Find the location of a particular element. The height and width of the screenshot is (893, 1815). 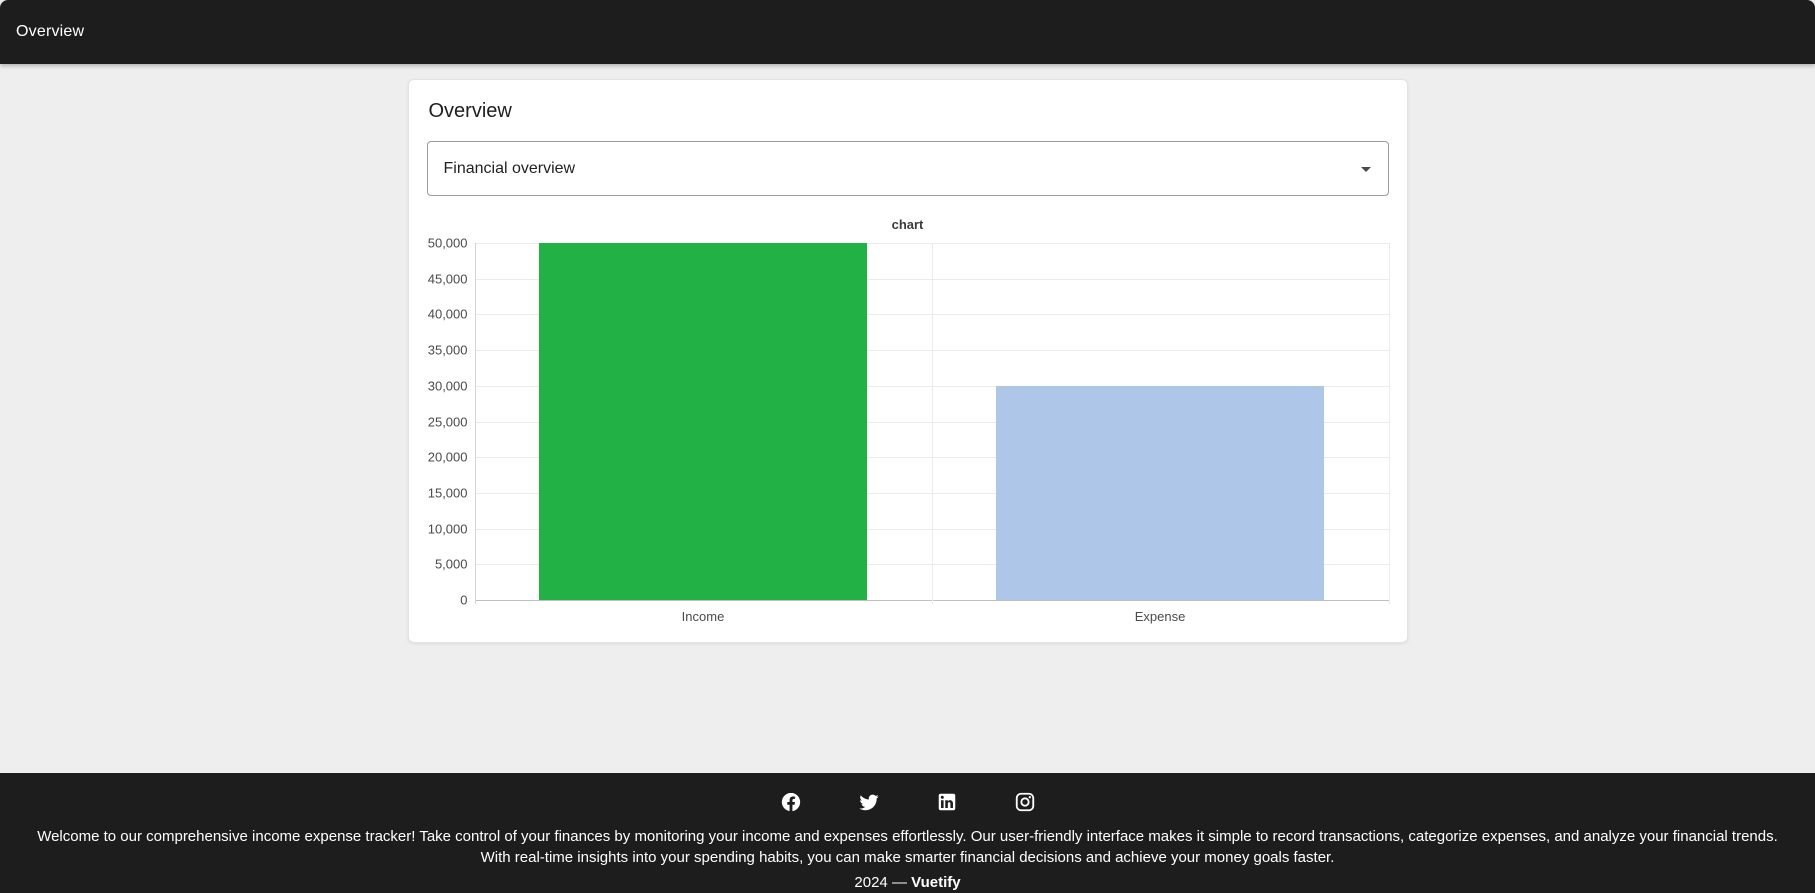

bar-expense is located at coordinates (1160, 492).